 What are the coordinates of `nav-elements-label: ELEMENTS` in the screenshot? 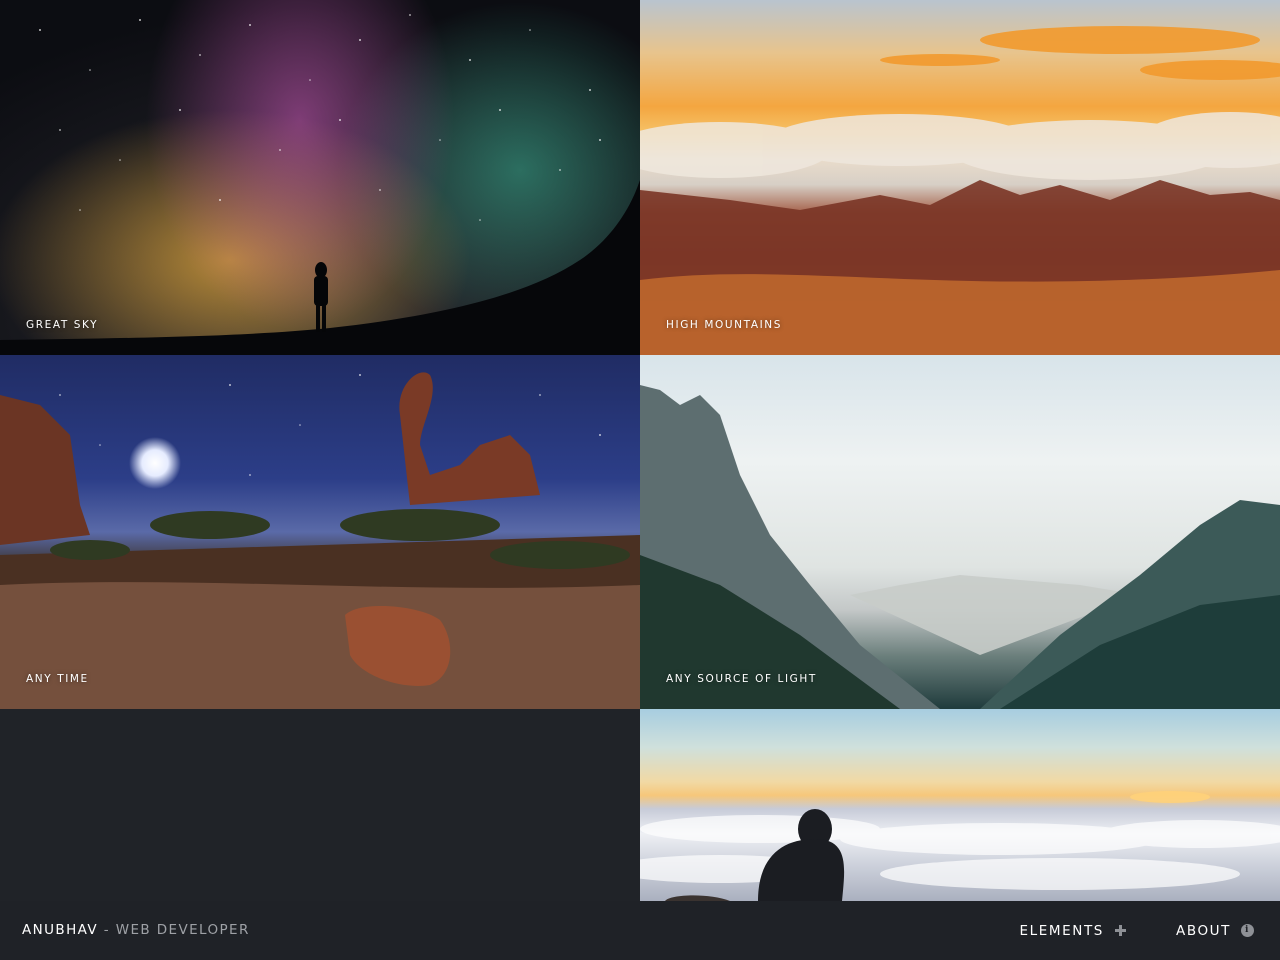 It's located at (1061, 930).